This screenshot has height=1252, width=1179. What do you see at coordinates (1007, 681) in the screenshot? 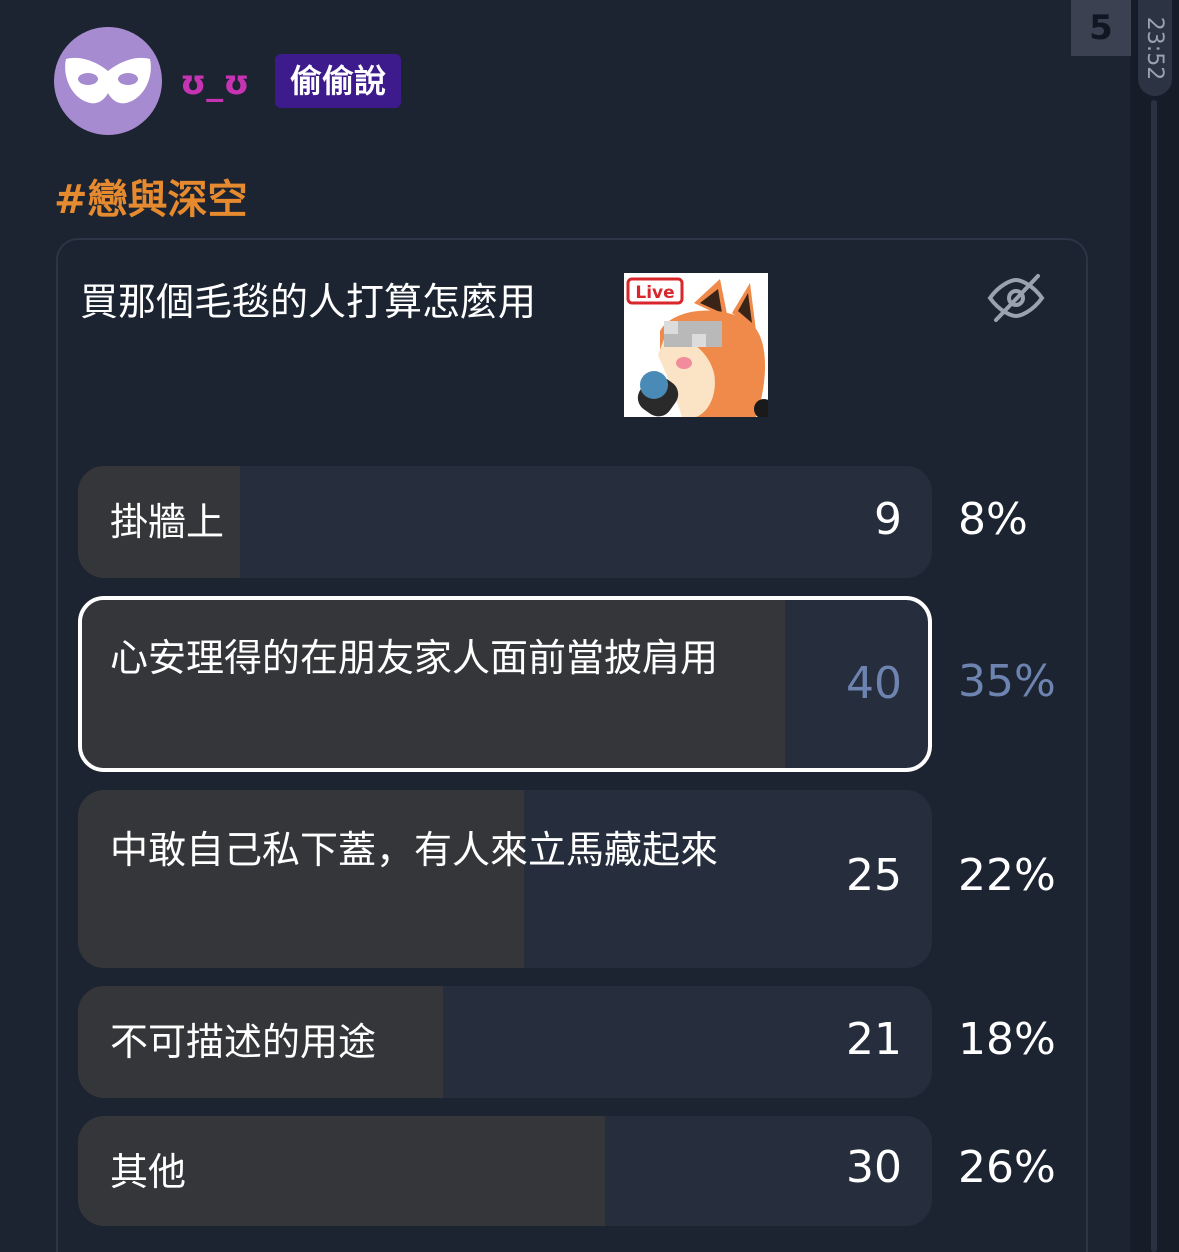
I see `option-percent: 35%` at bounding box center [1007, 681].